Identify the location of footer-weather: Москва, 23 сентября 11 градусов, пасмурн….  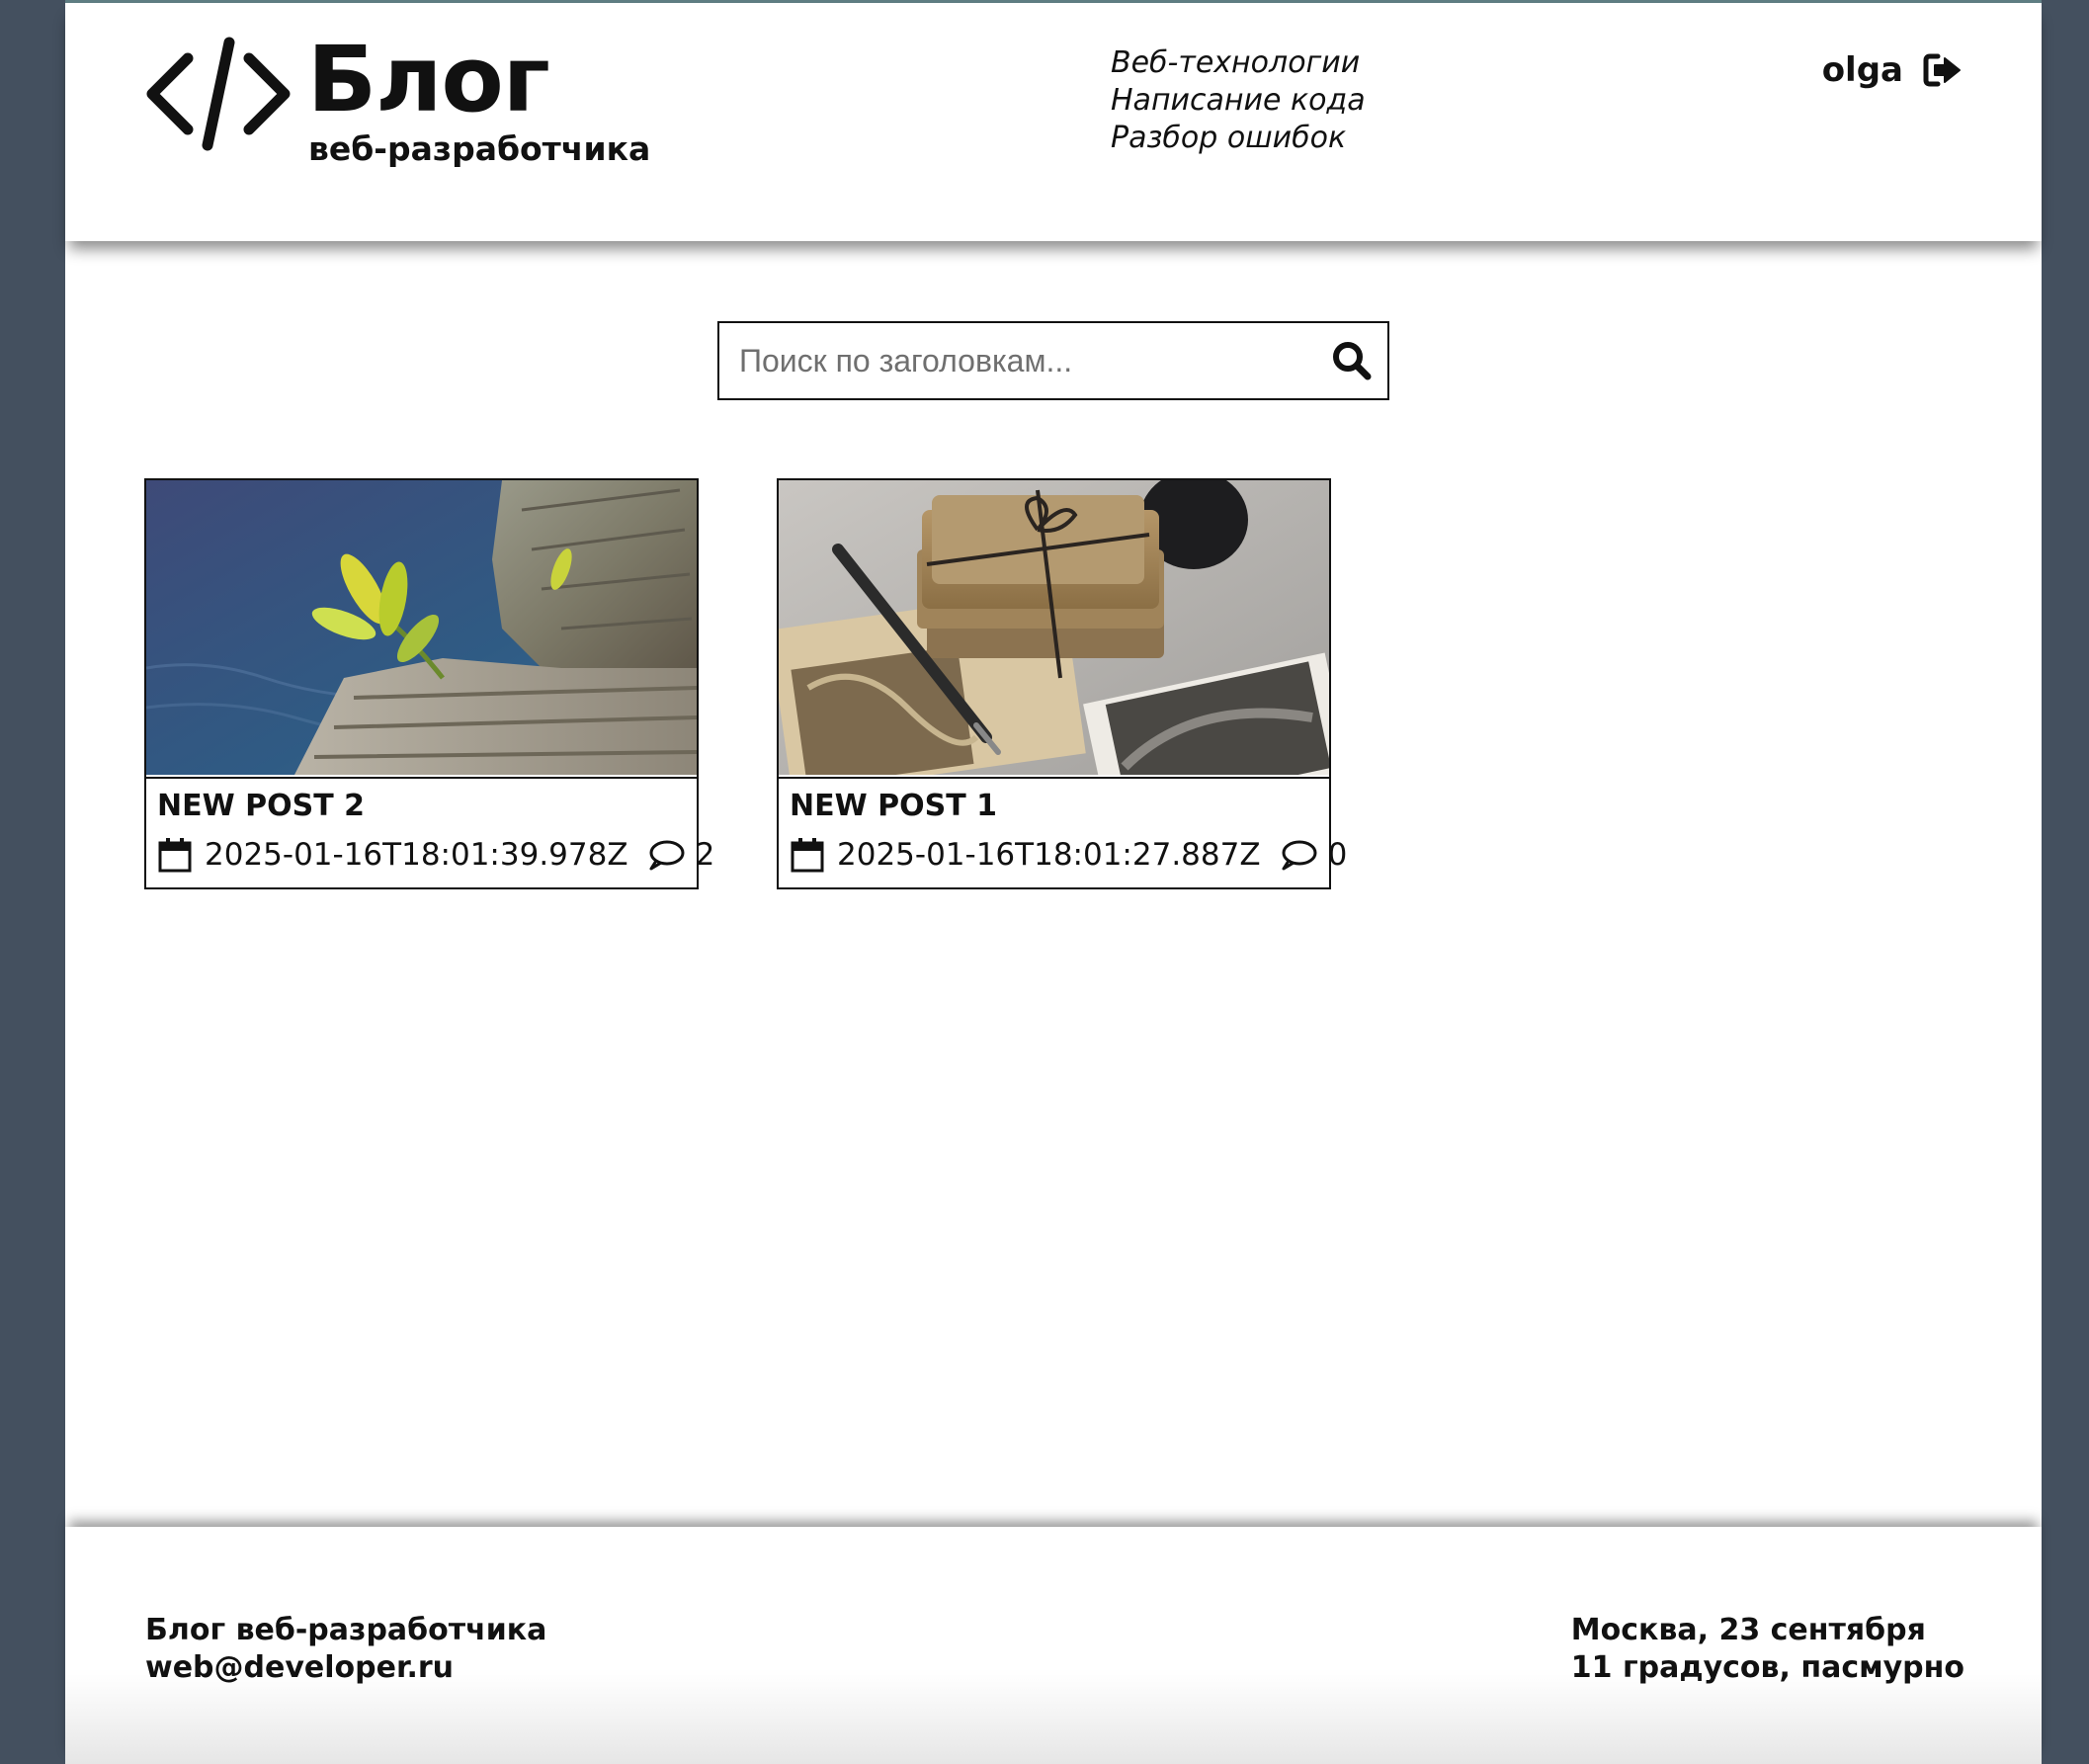
(1767, 1649).